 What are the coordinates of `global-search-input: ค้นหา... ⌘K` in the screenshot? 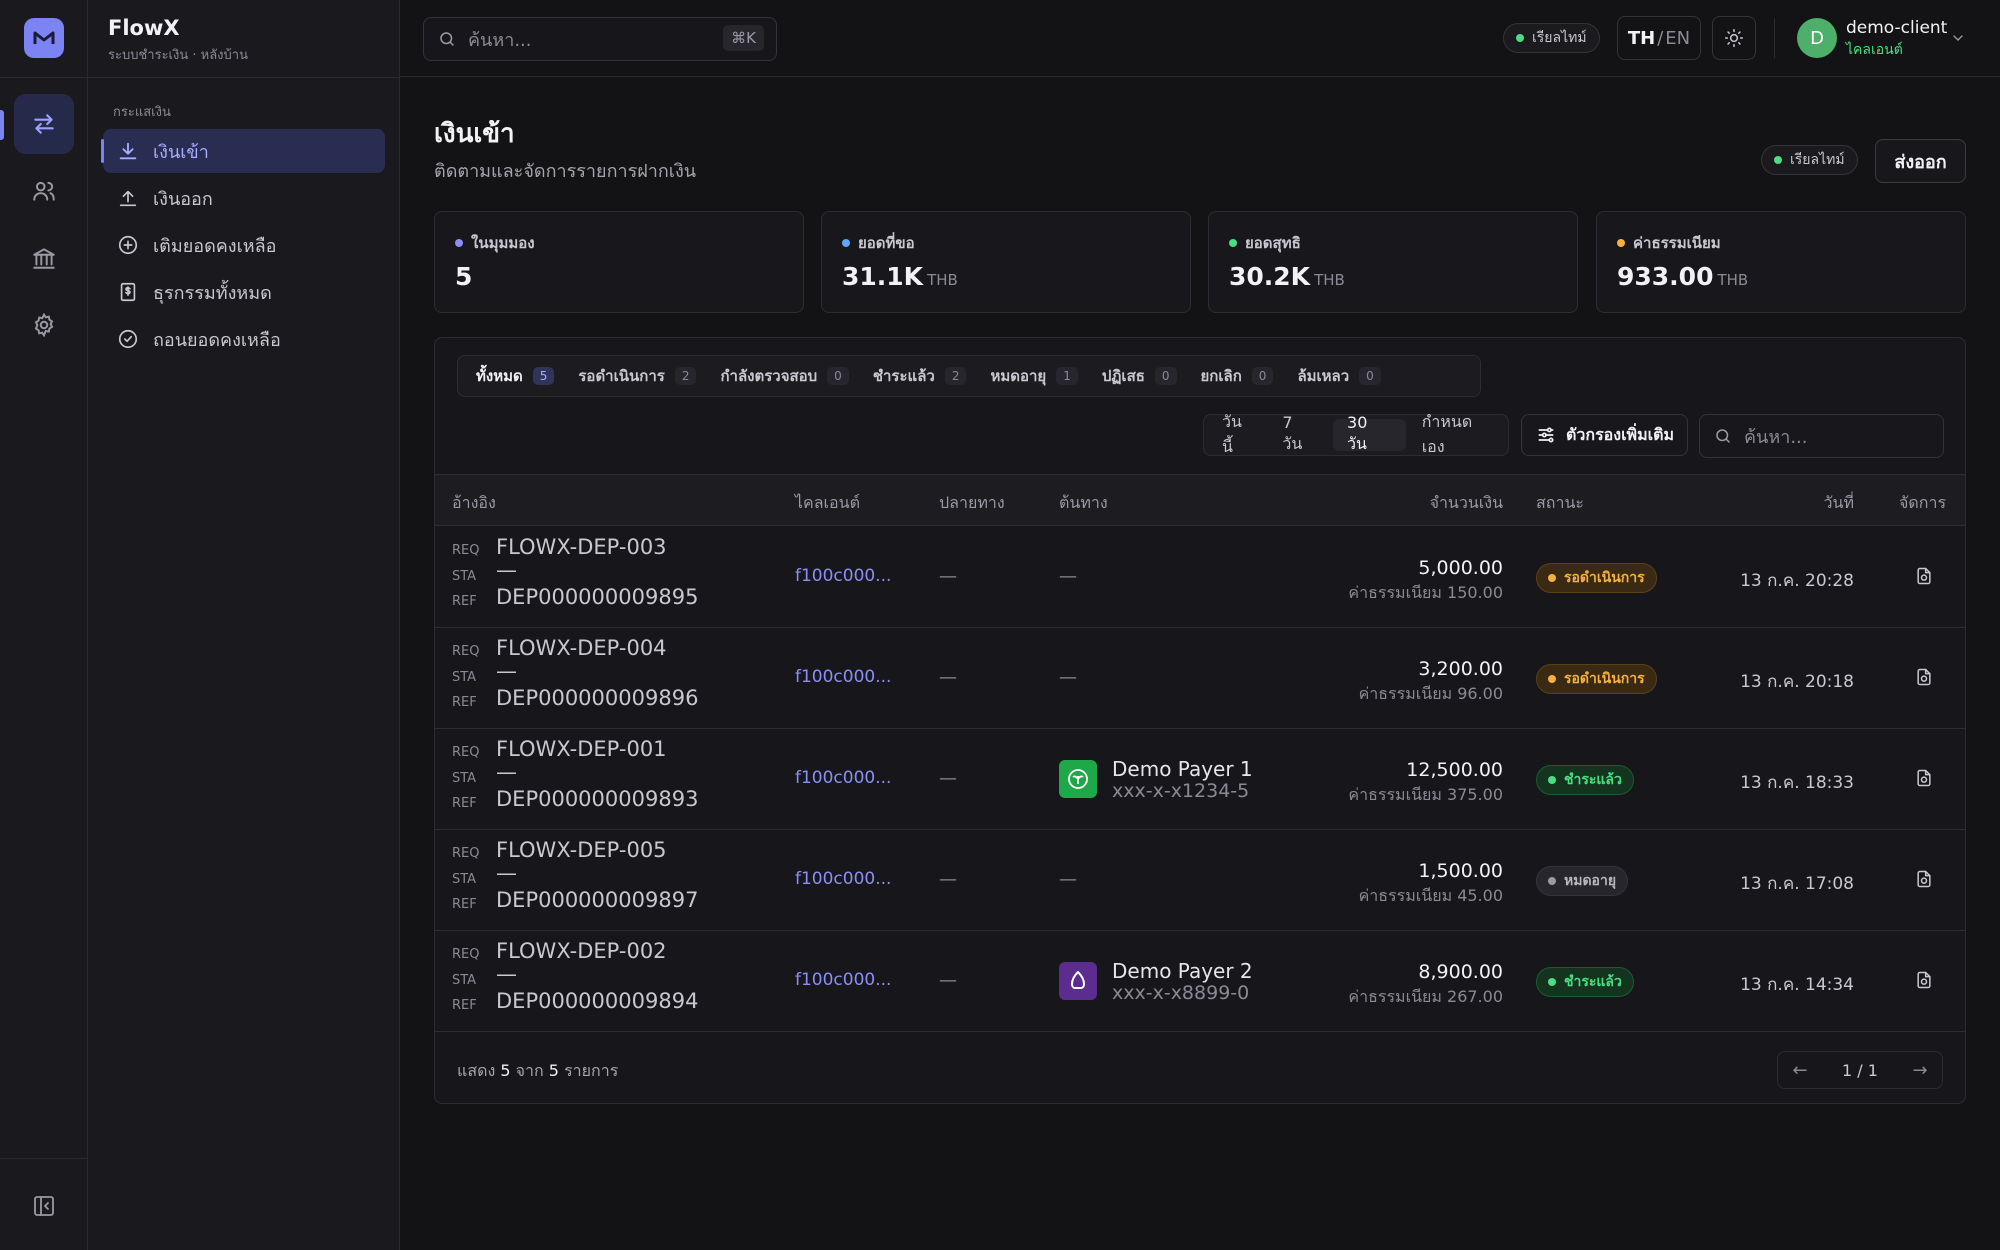 It's located at (600, 39).